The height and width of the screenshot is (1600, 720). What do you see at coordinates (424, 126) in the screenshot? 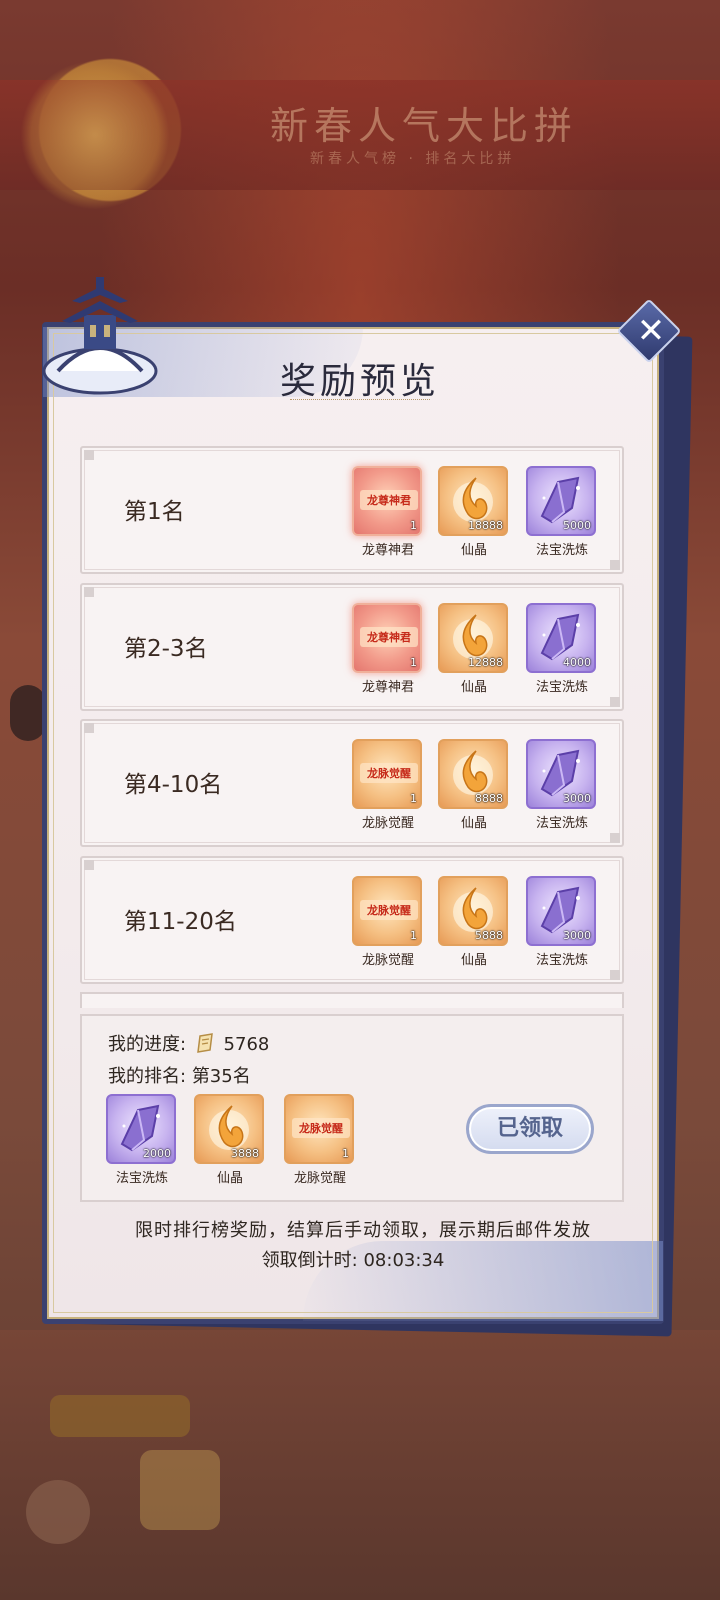
I see `background-title: 新春人气大比拼` at bounding box center [424, 126].